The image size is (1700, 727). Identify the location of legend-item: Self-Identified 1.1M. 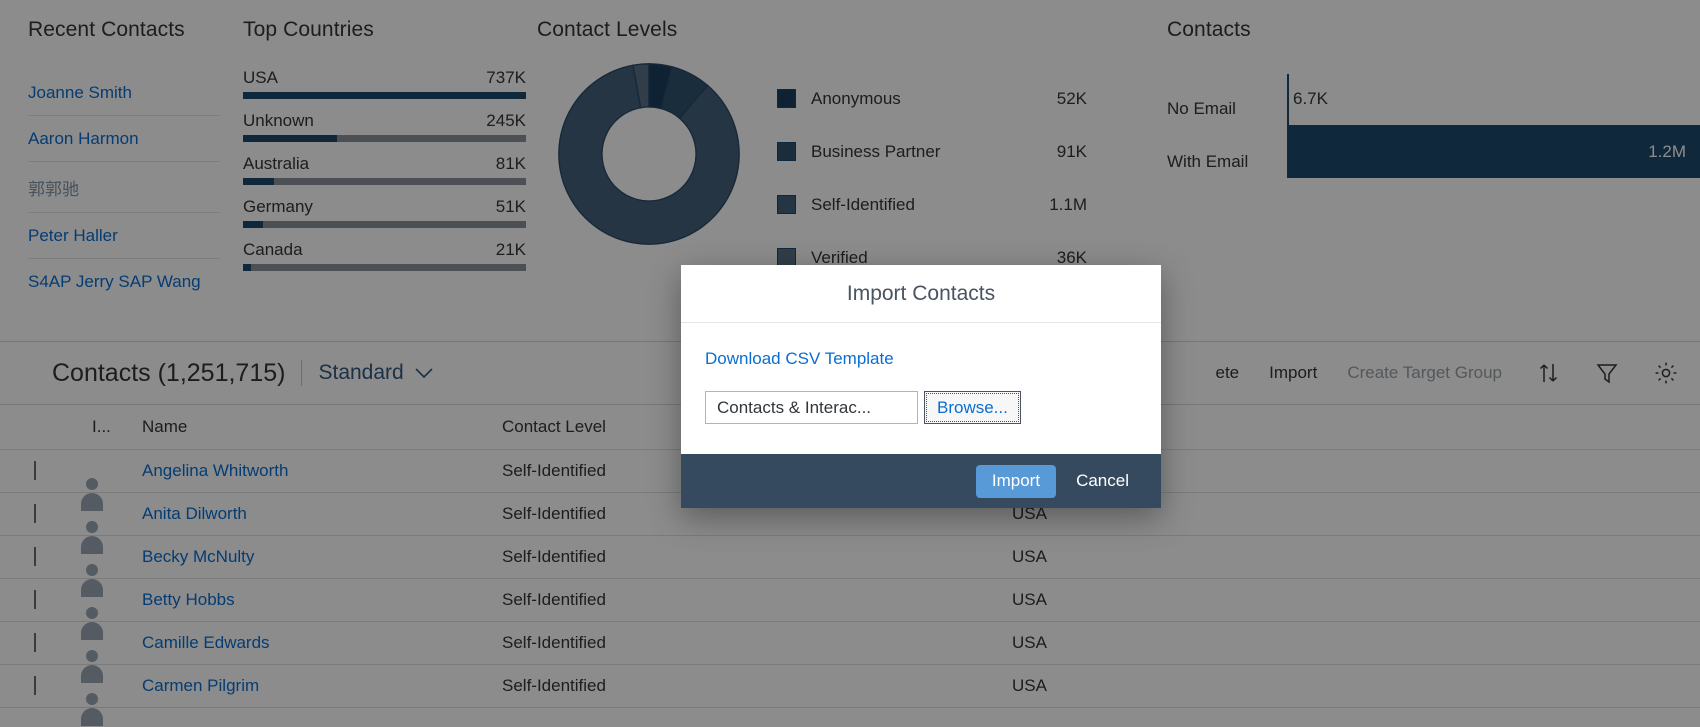
(932, 204).